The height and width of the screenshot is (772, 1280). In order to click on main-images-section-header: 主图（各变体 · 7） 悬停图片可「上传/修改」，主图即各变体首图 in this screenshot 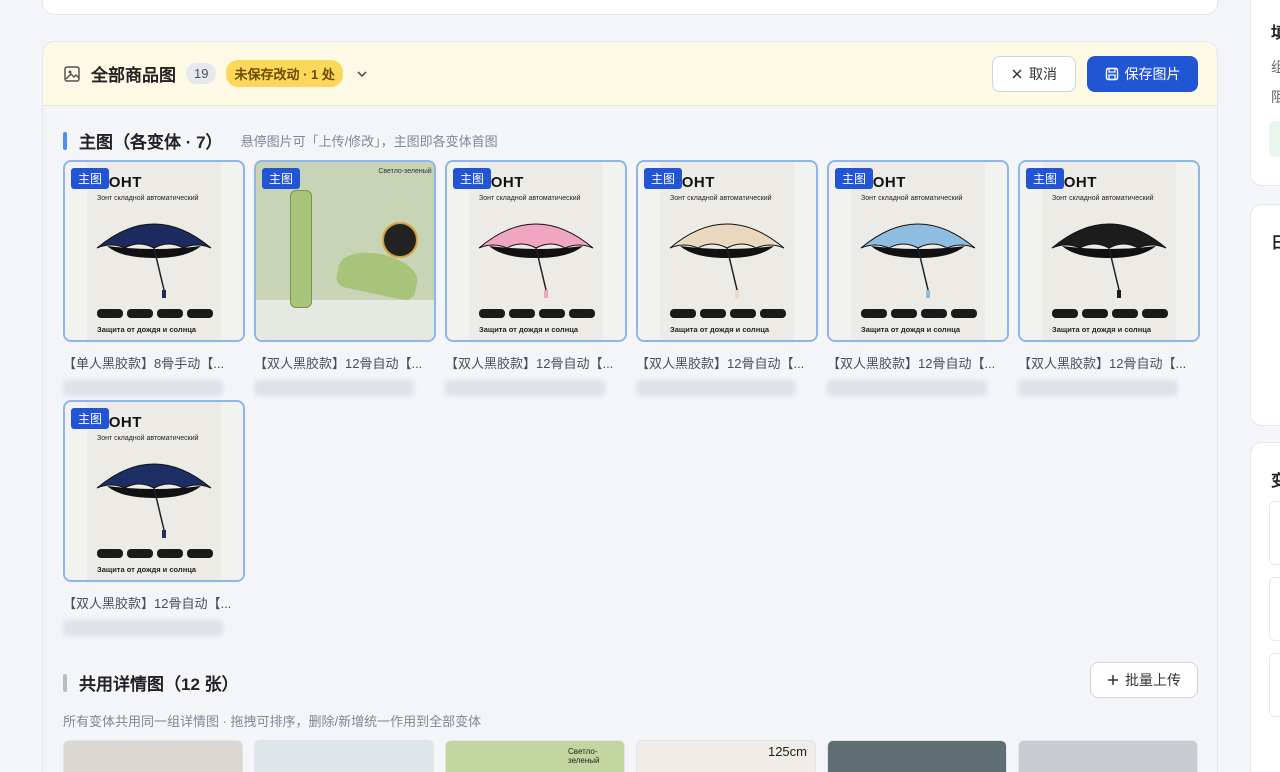, I will do `click(280, 140)`.